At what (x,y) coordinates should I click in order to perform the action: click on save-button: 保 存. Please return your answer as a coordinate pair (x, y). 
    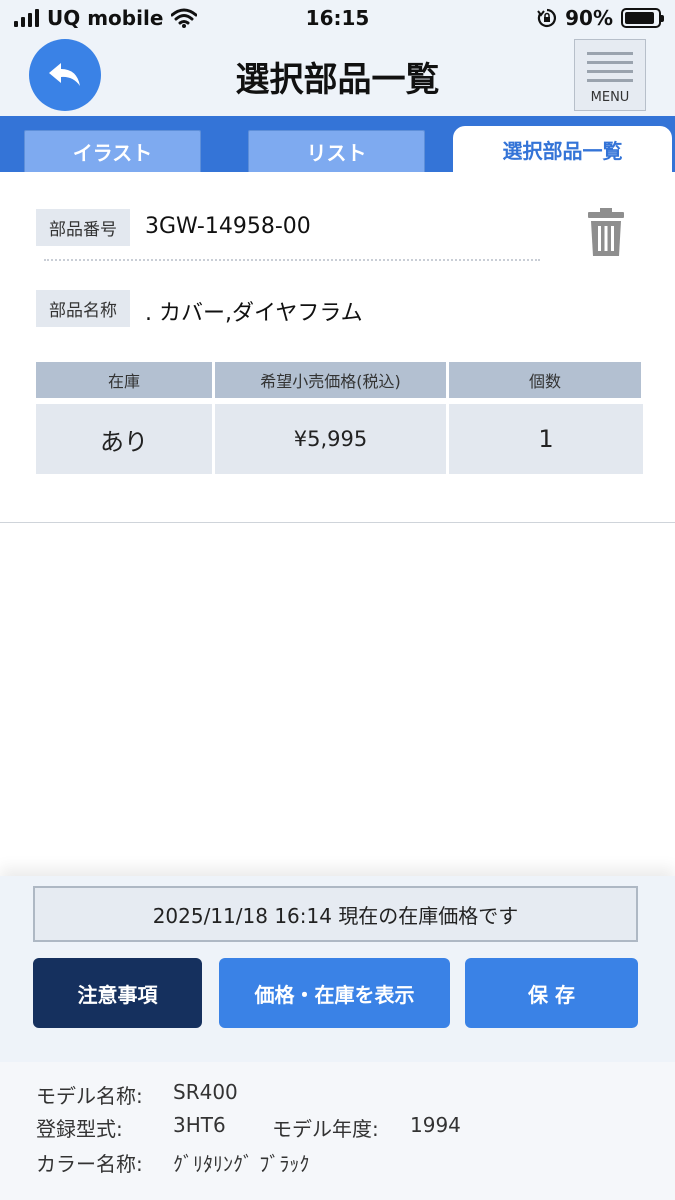
    Looking at the image, I should click on (551, 993).